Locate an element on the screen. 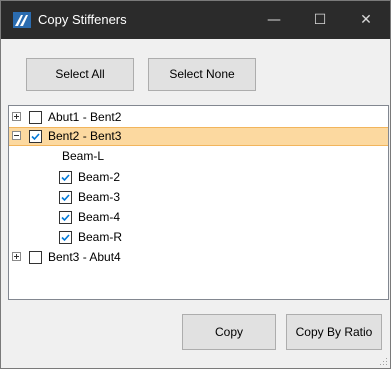 Image resolution: width=391 pixels, height=369 pixels. node-label: Beam-4 is located at coordinates (99, 217).